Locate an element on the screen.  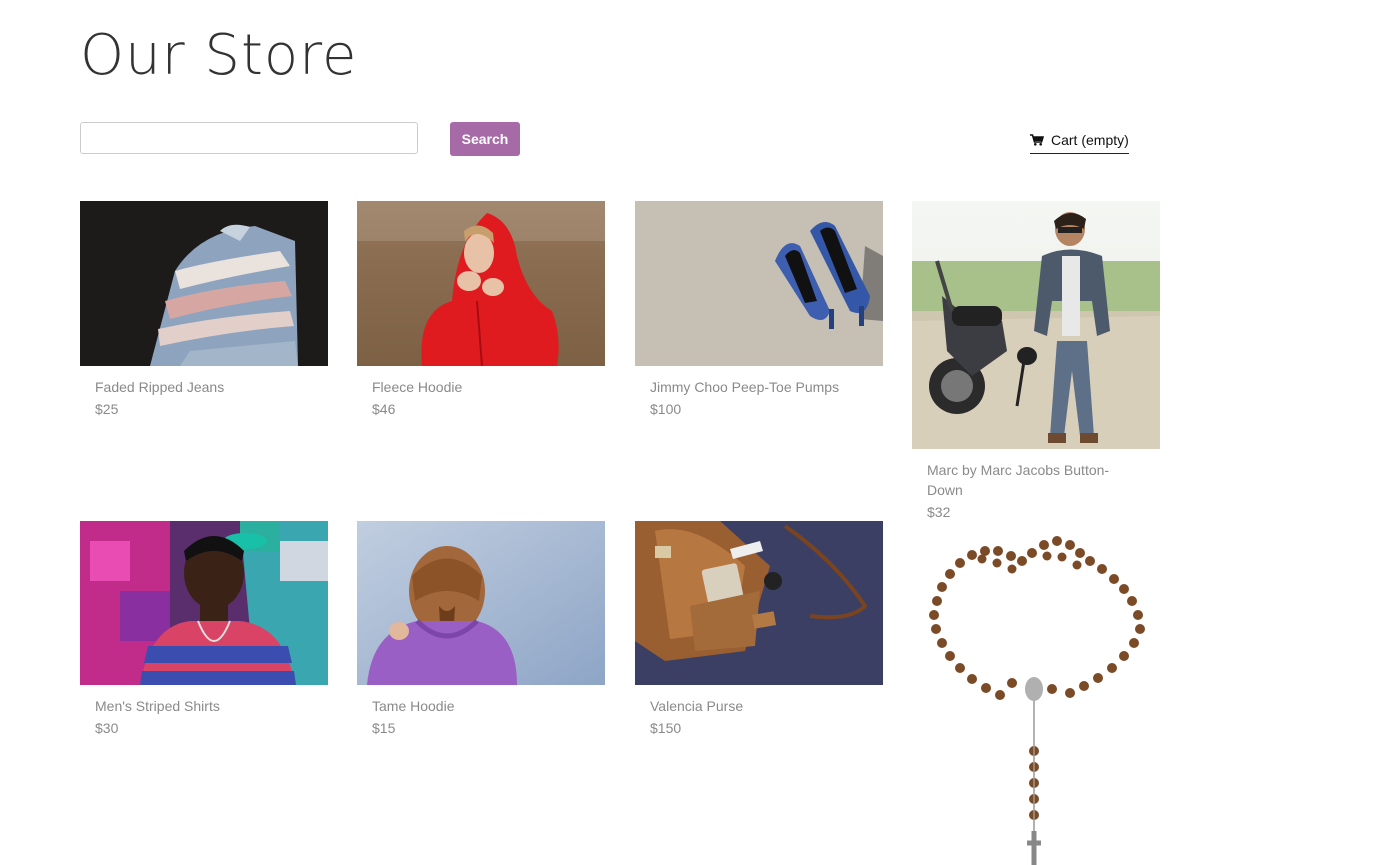
product-name: Faded Ripped Jeans is located at coordinates (190, 387).